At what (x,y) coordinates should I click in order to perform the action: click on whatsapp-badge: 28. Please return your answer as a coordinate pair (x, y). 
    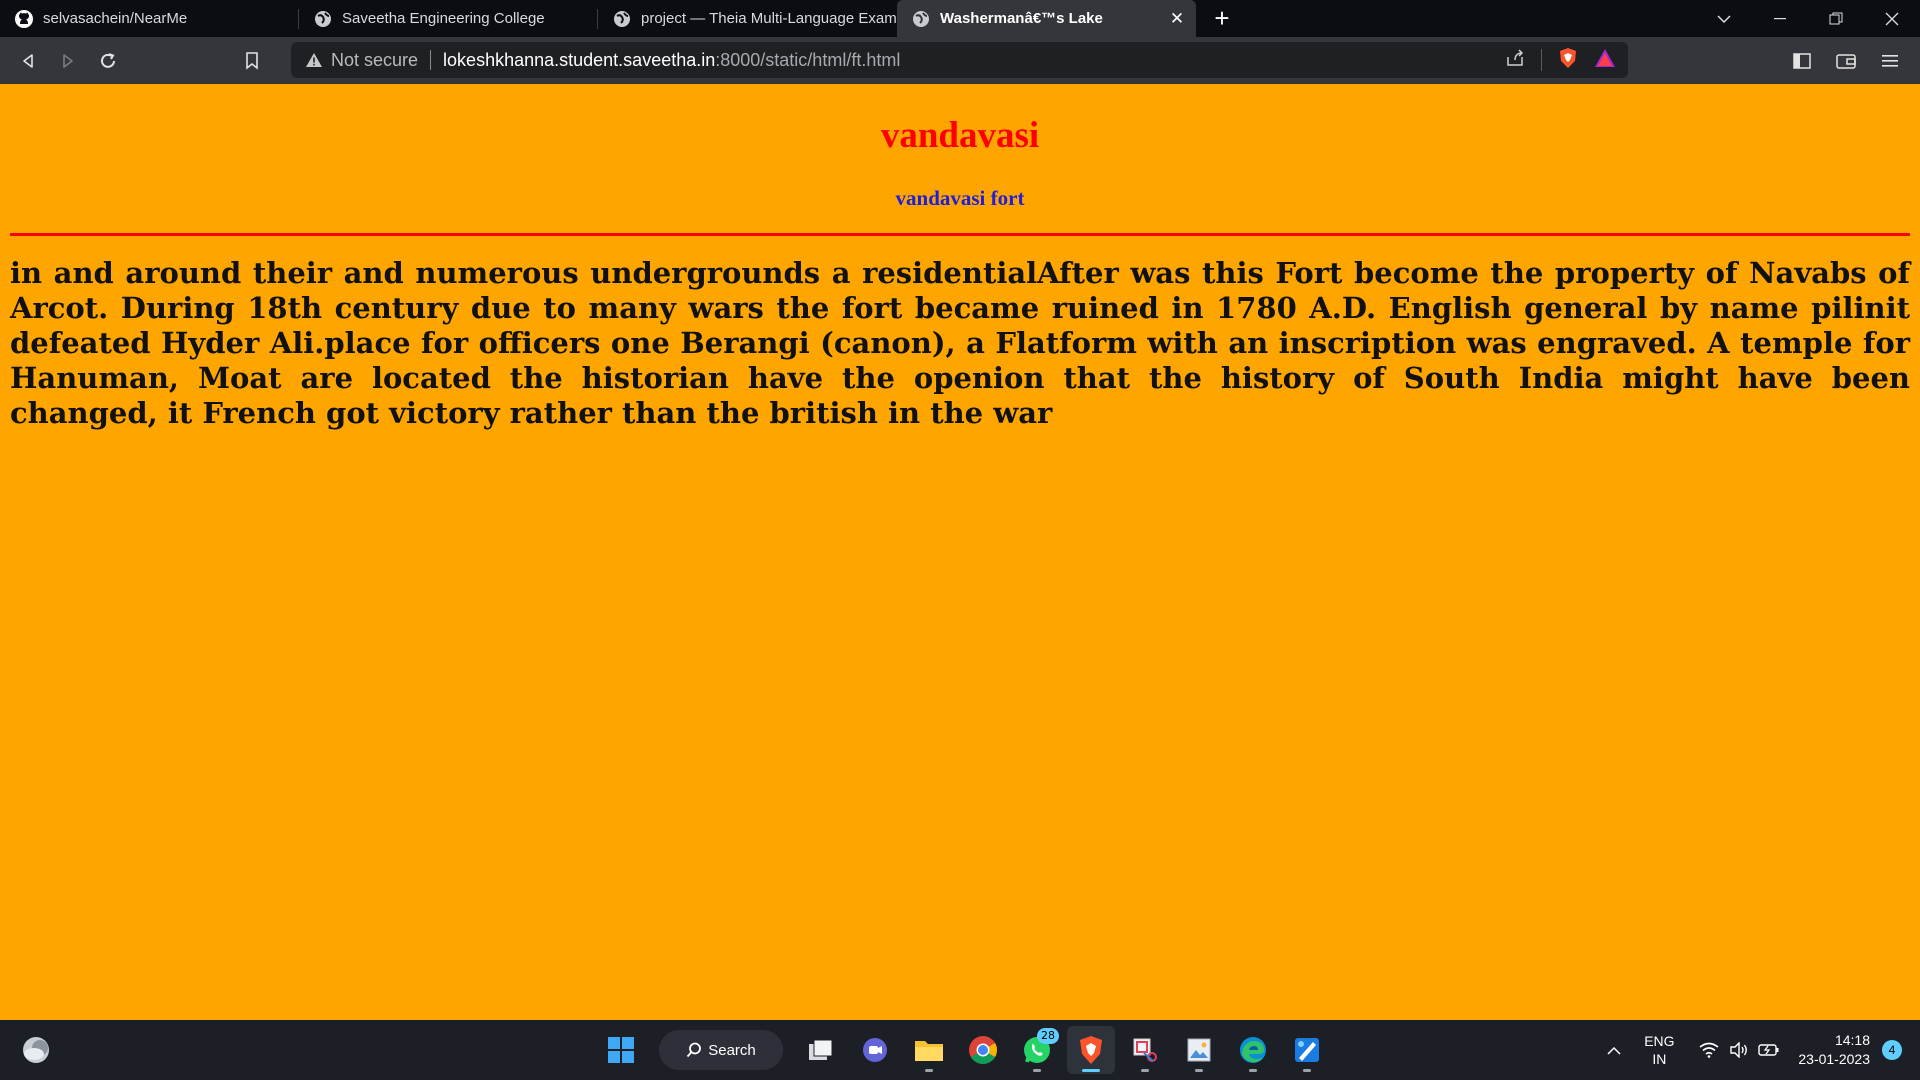
    Looking at the image, I should click on (1048, 1036).